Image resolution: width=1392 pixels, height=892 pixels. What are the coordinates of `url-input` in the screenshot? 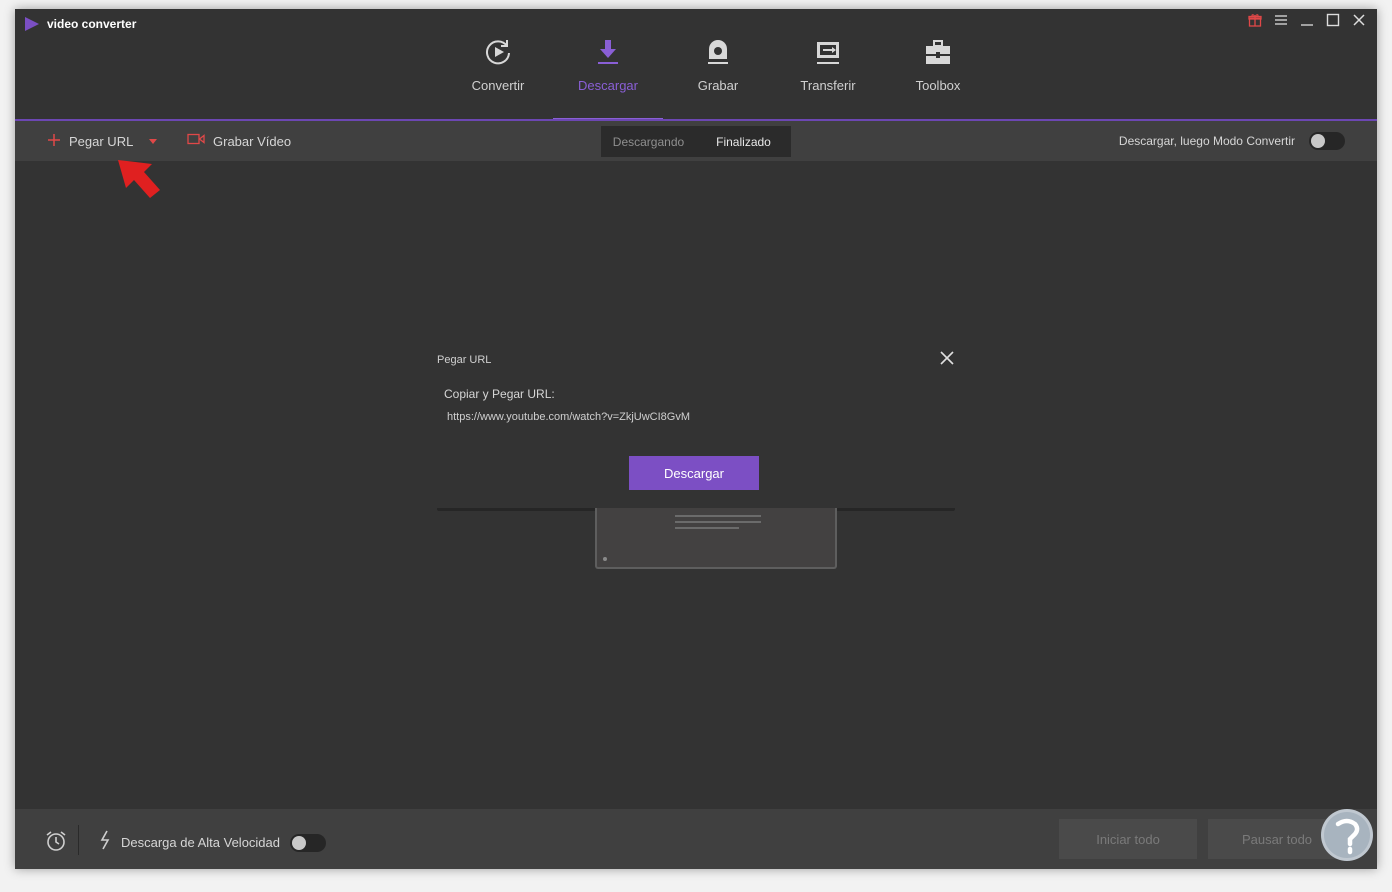 It's located at (687, 417).